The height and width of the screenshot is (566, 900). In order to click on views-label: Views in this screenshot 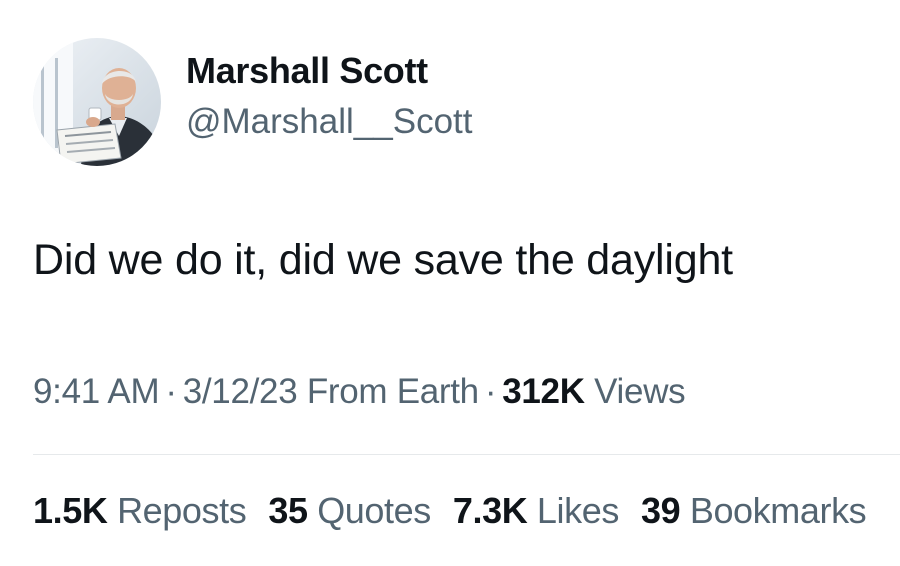, I will do `click(640, 391)`.